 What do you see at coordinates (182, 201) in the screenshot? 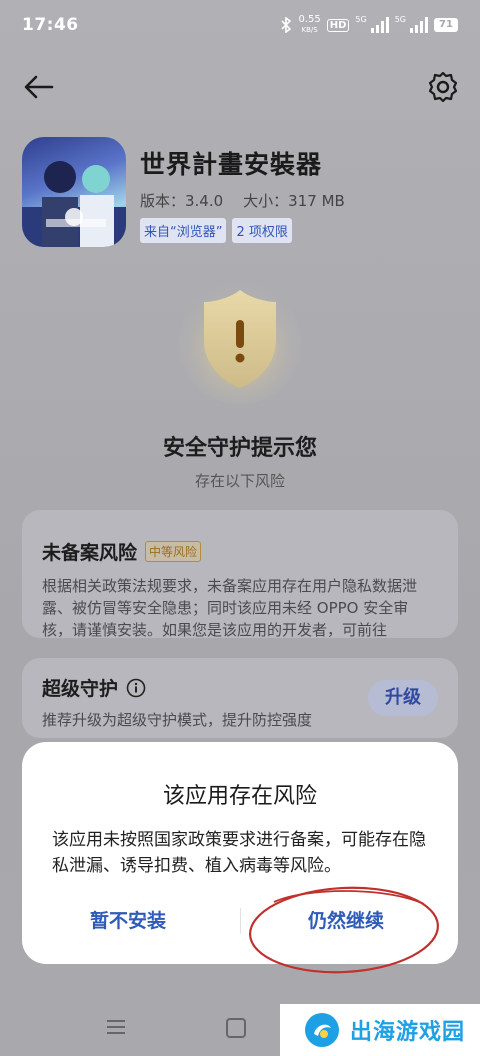
I see `app-version: 版本：3.4.0` at bounding box center [182, 201].